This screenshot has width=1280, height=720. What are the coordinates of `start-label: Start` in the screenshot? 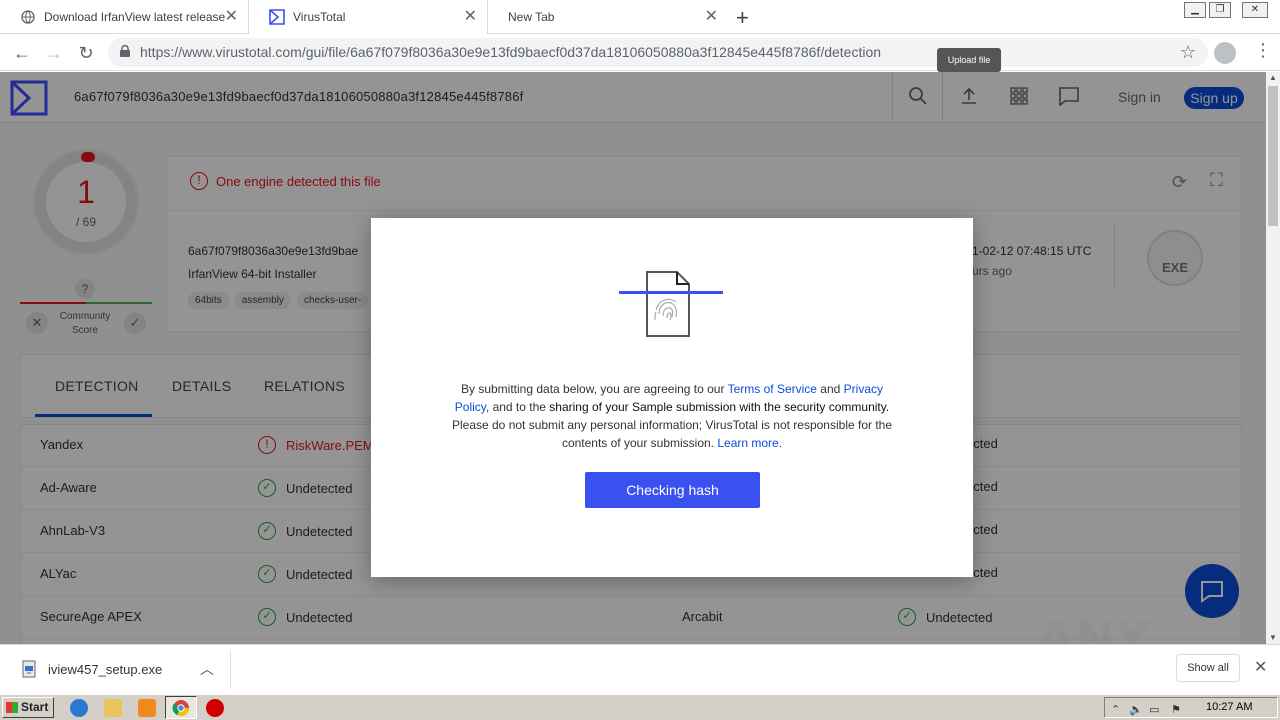 It's located at (35, 707).